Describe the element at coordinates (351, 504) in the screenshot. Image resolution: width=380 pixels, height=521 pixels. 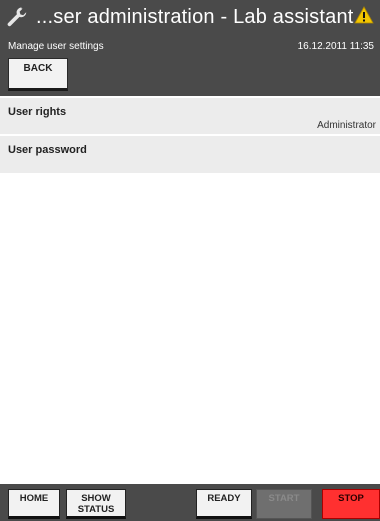
I see `stop-button: STOP` at that location.